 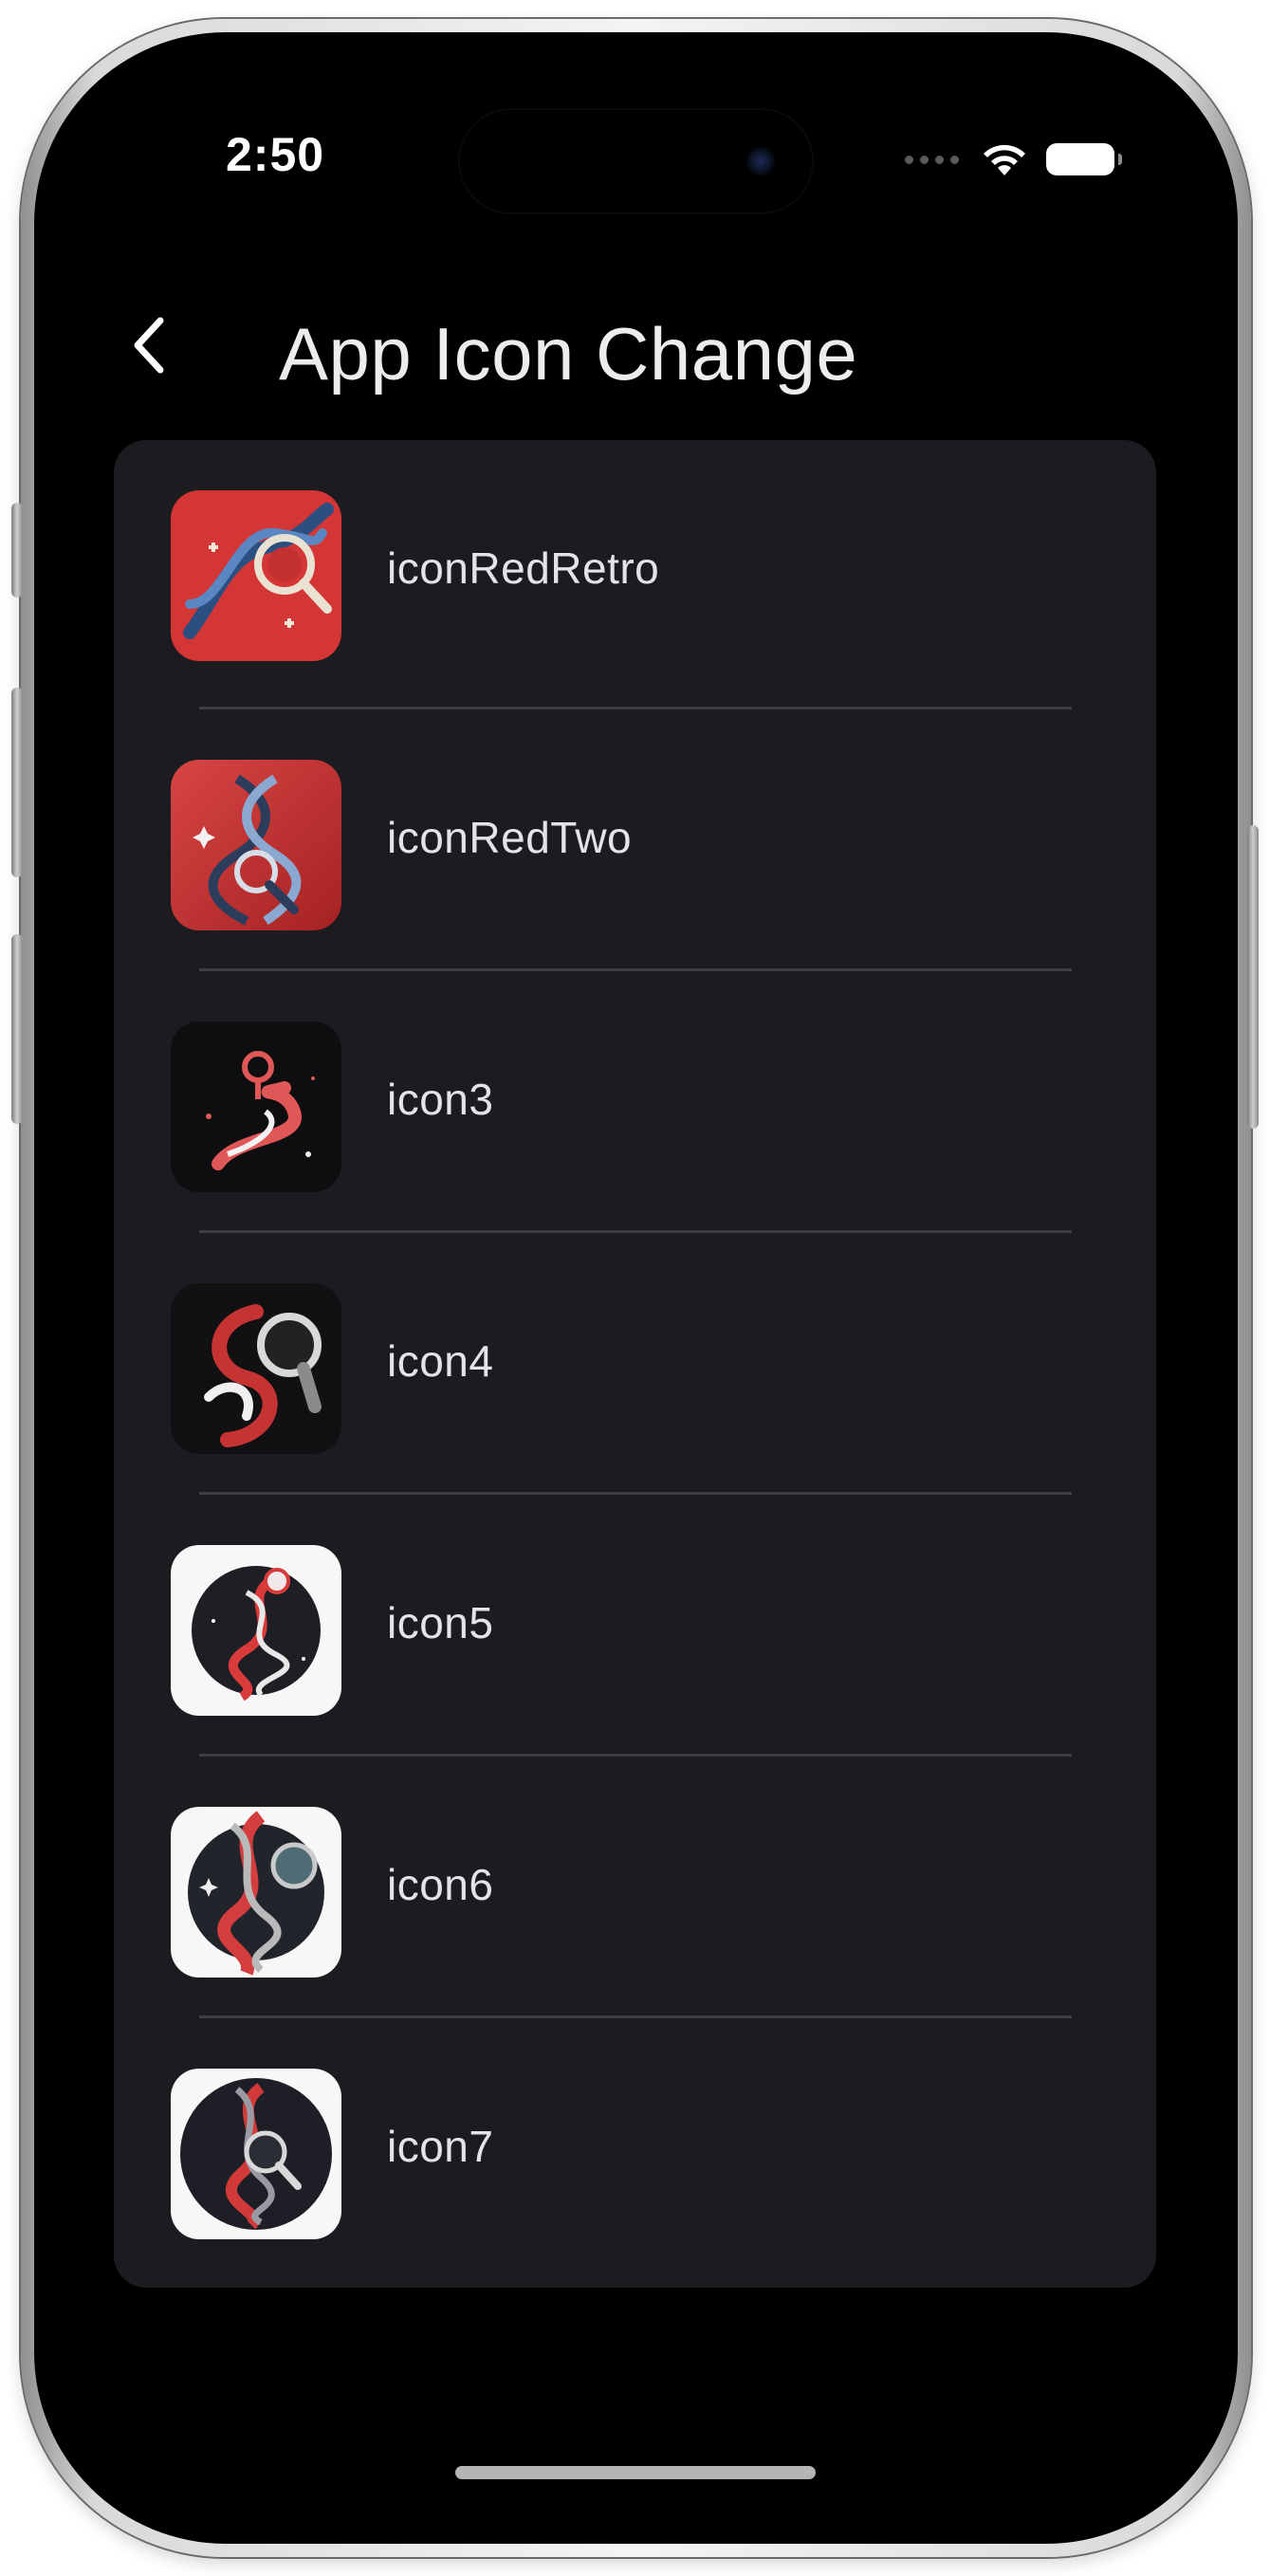 I want to click on dynamic-island, so click(x=636, y=161).